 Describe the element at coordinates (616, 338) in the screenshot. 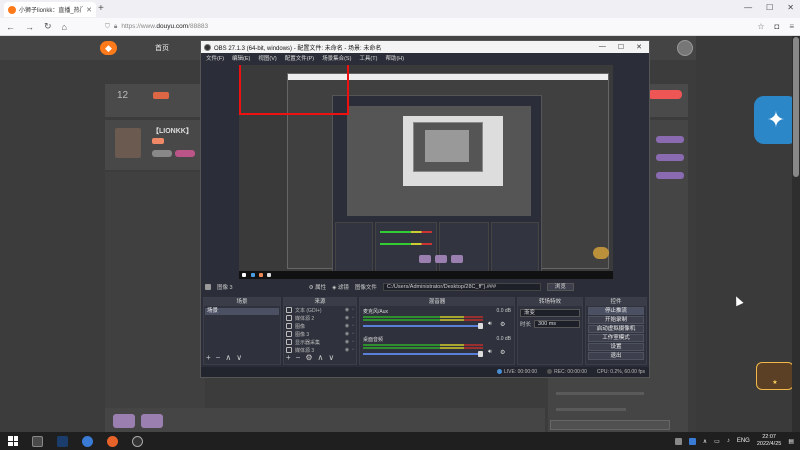

I see `studio-mode-button: 工作室模式` at that location.